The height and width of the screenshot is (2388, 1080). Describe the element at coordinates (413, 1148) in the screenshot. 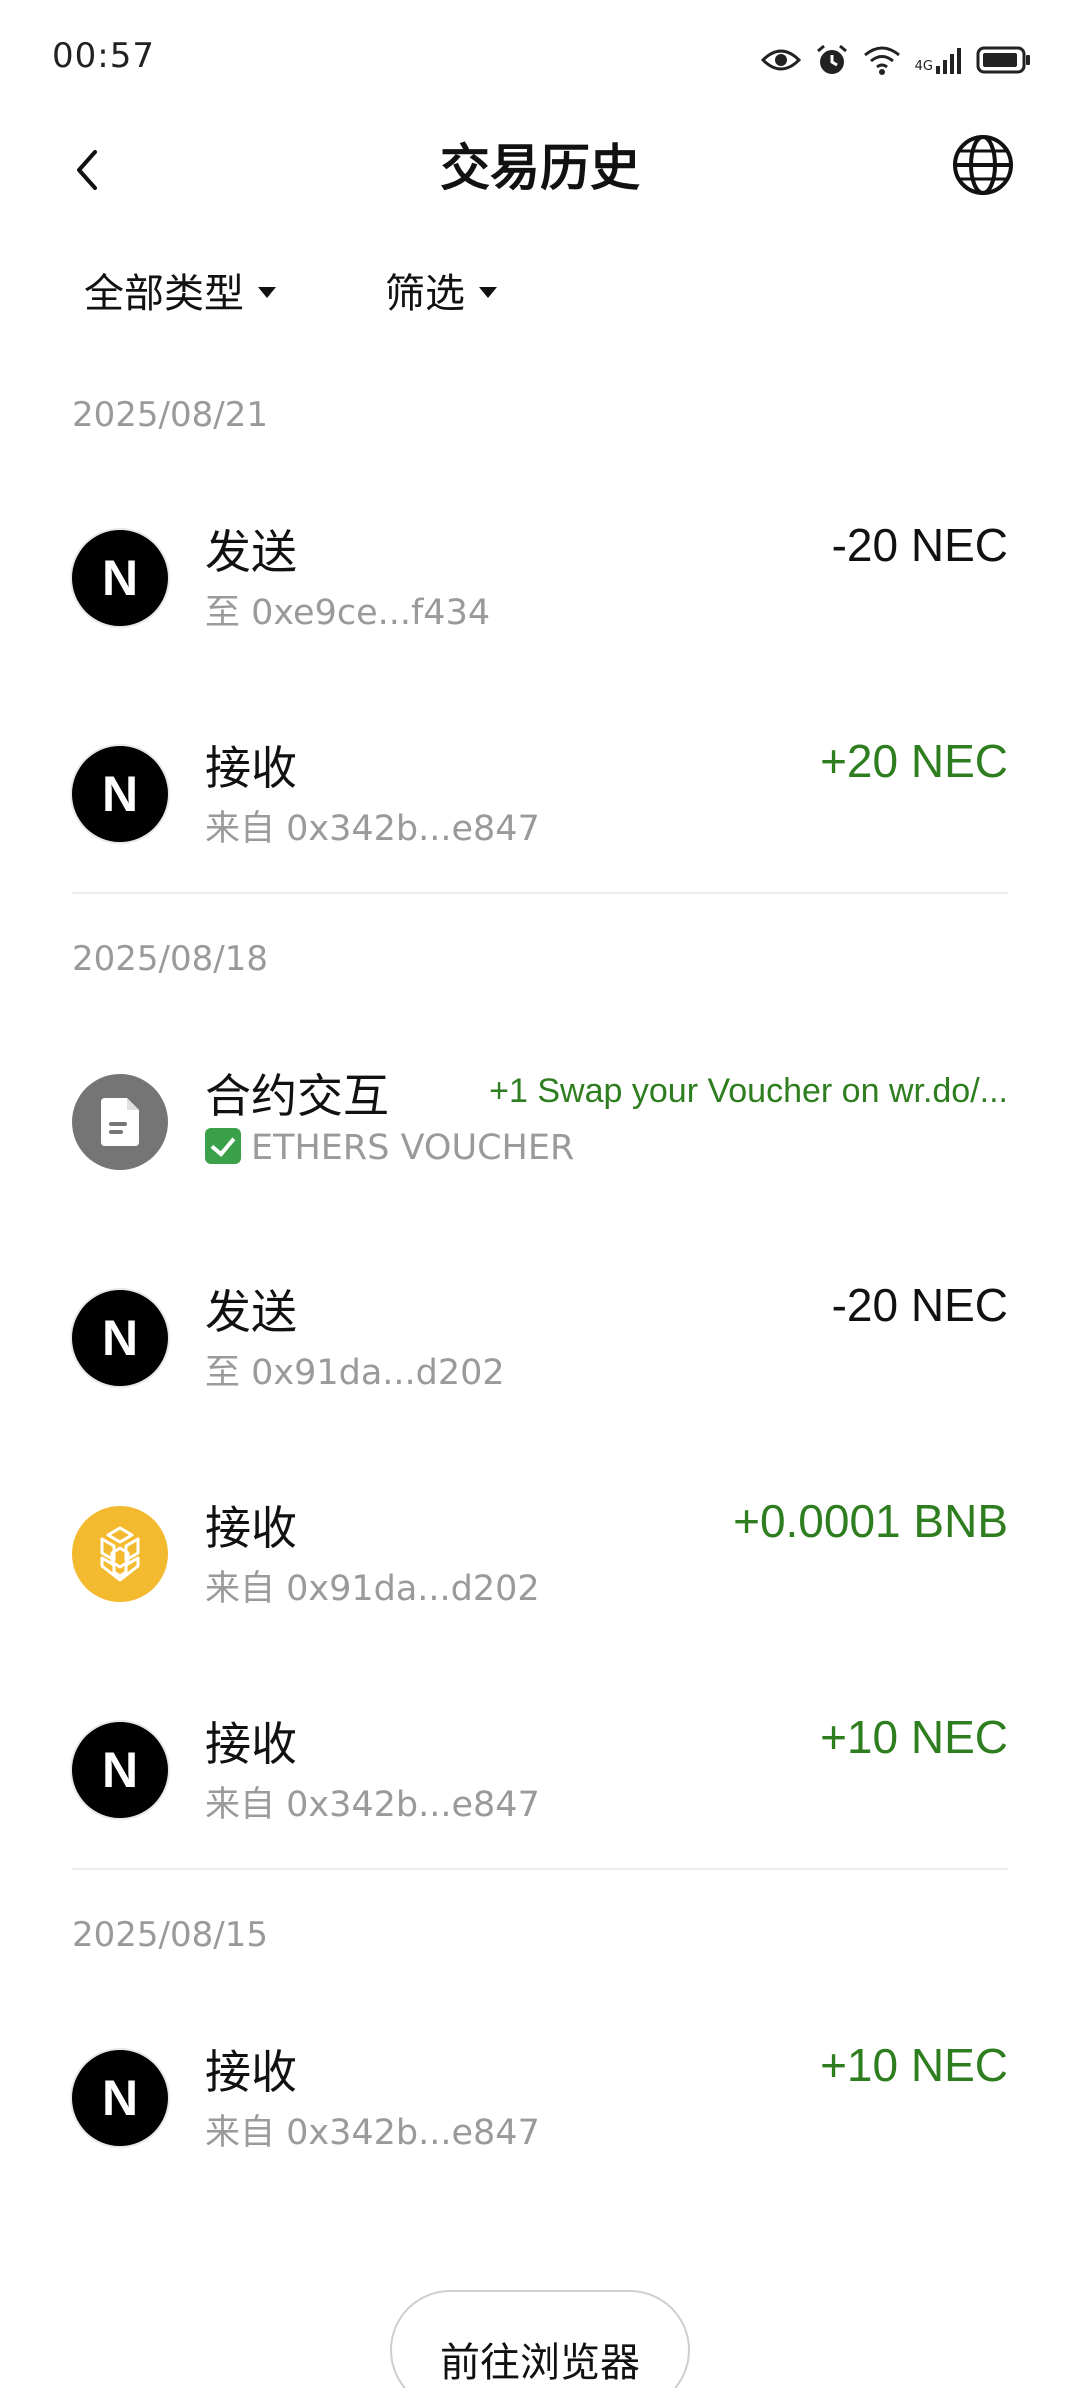

I see `voucher-label: ETHERS VOUCHER` at that location.